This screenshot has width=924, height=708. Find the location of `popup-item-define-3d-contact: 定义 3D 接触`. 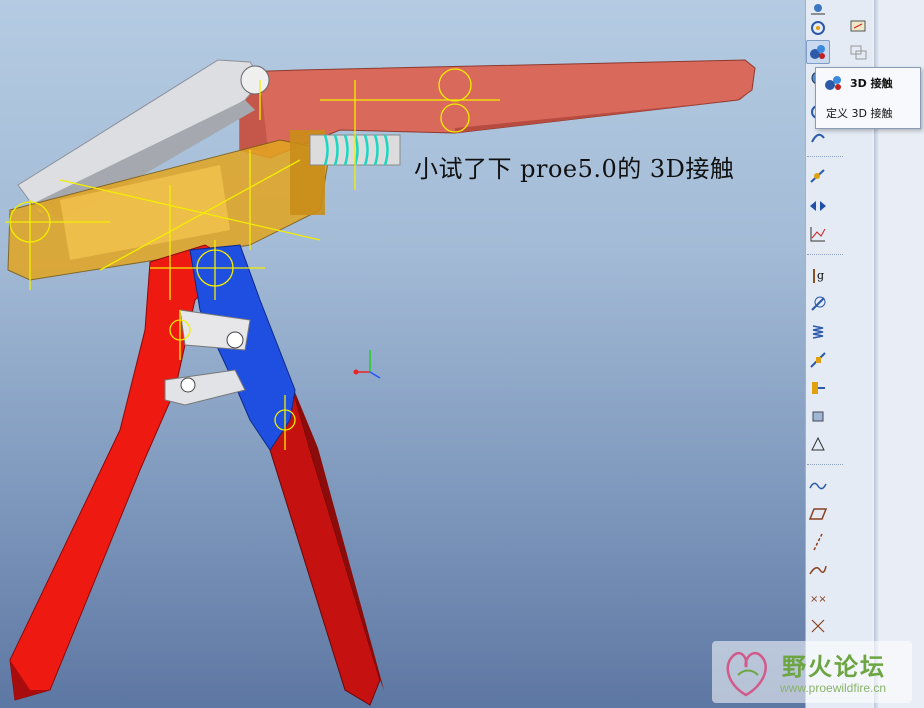

popup-item-define-3d-contact: 定义 3D 接触 is located at coordinates (868, 113).